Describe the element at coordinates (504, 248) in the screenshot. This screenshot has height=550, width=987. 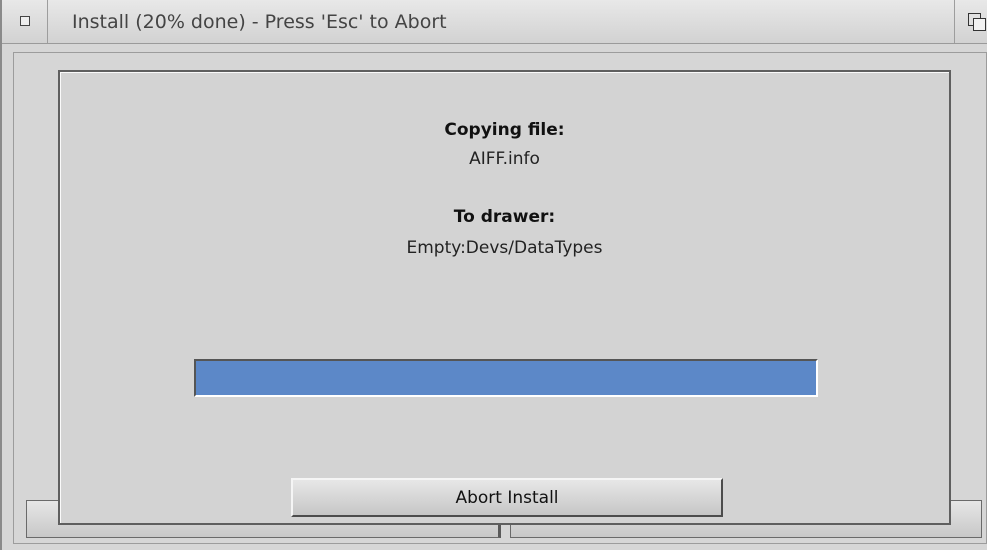
I see `drawer-path: Empty:Devs/DataTypes` at that location.